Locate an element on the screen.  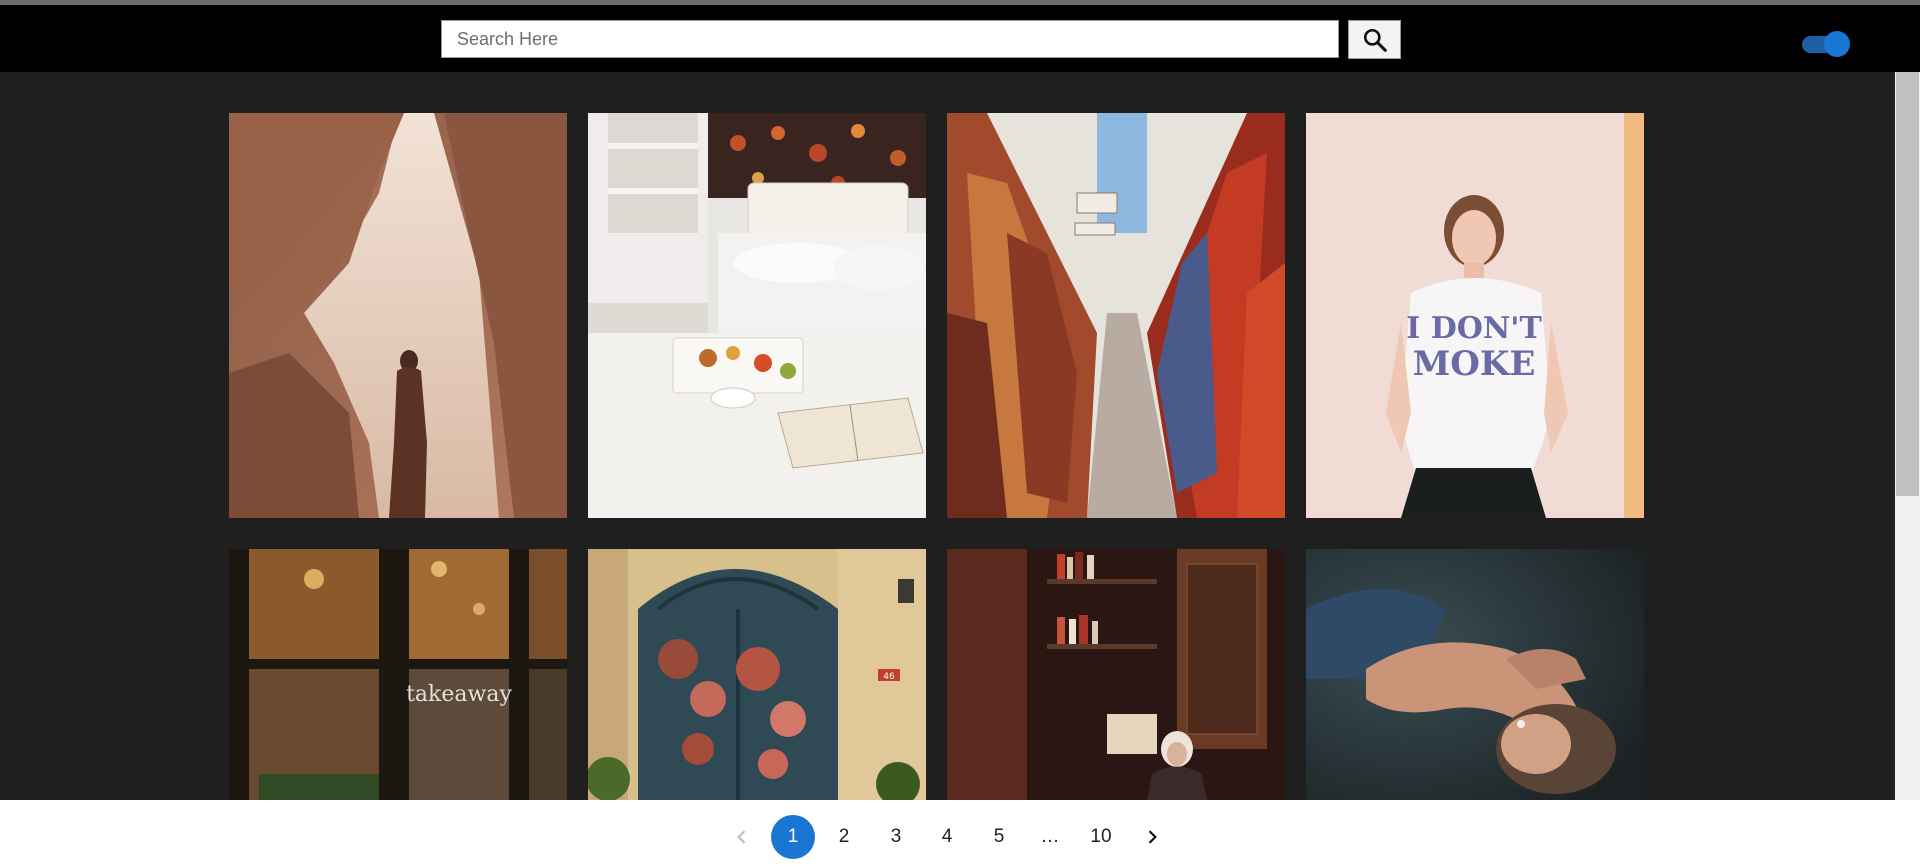
breakfast-in-bed-photo is located at coordinates (757, 315).